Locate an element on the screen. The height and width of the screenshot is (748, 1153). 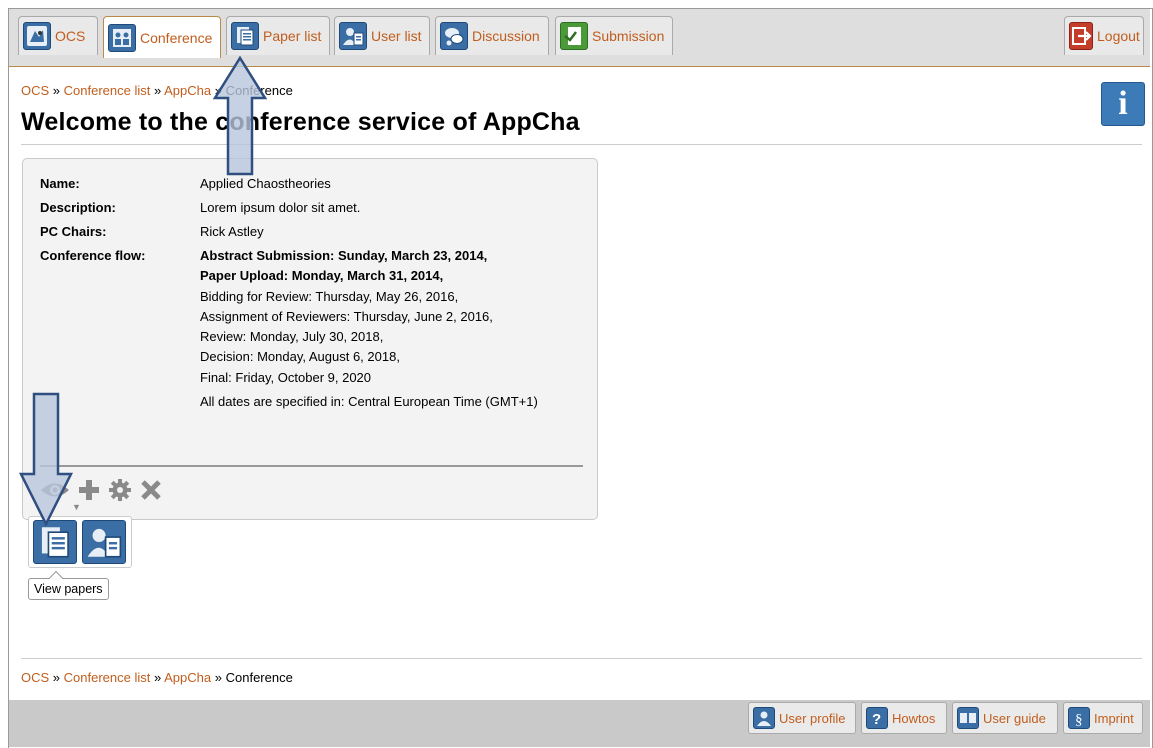
footer-button-label: User profile is located at coordinates (812, 718).